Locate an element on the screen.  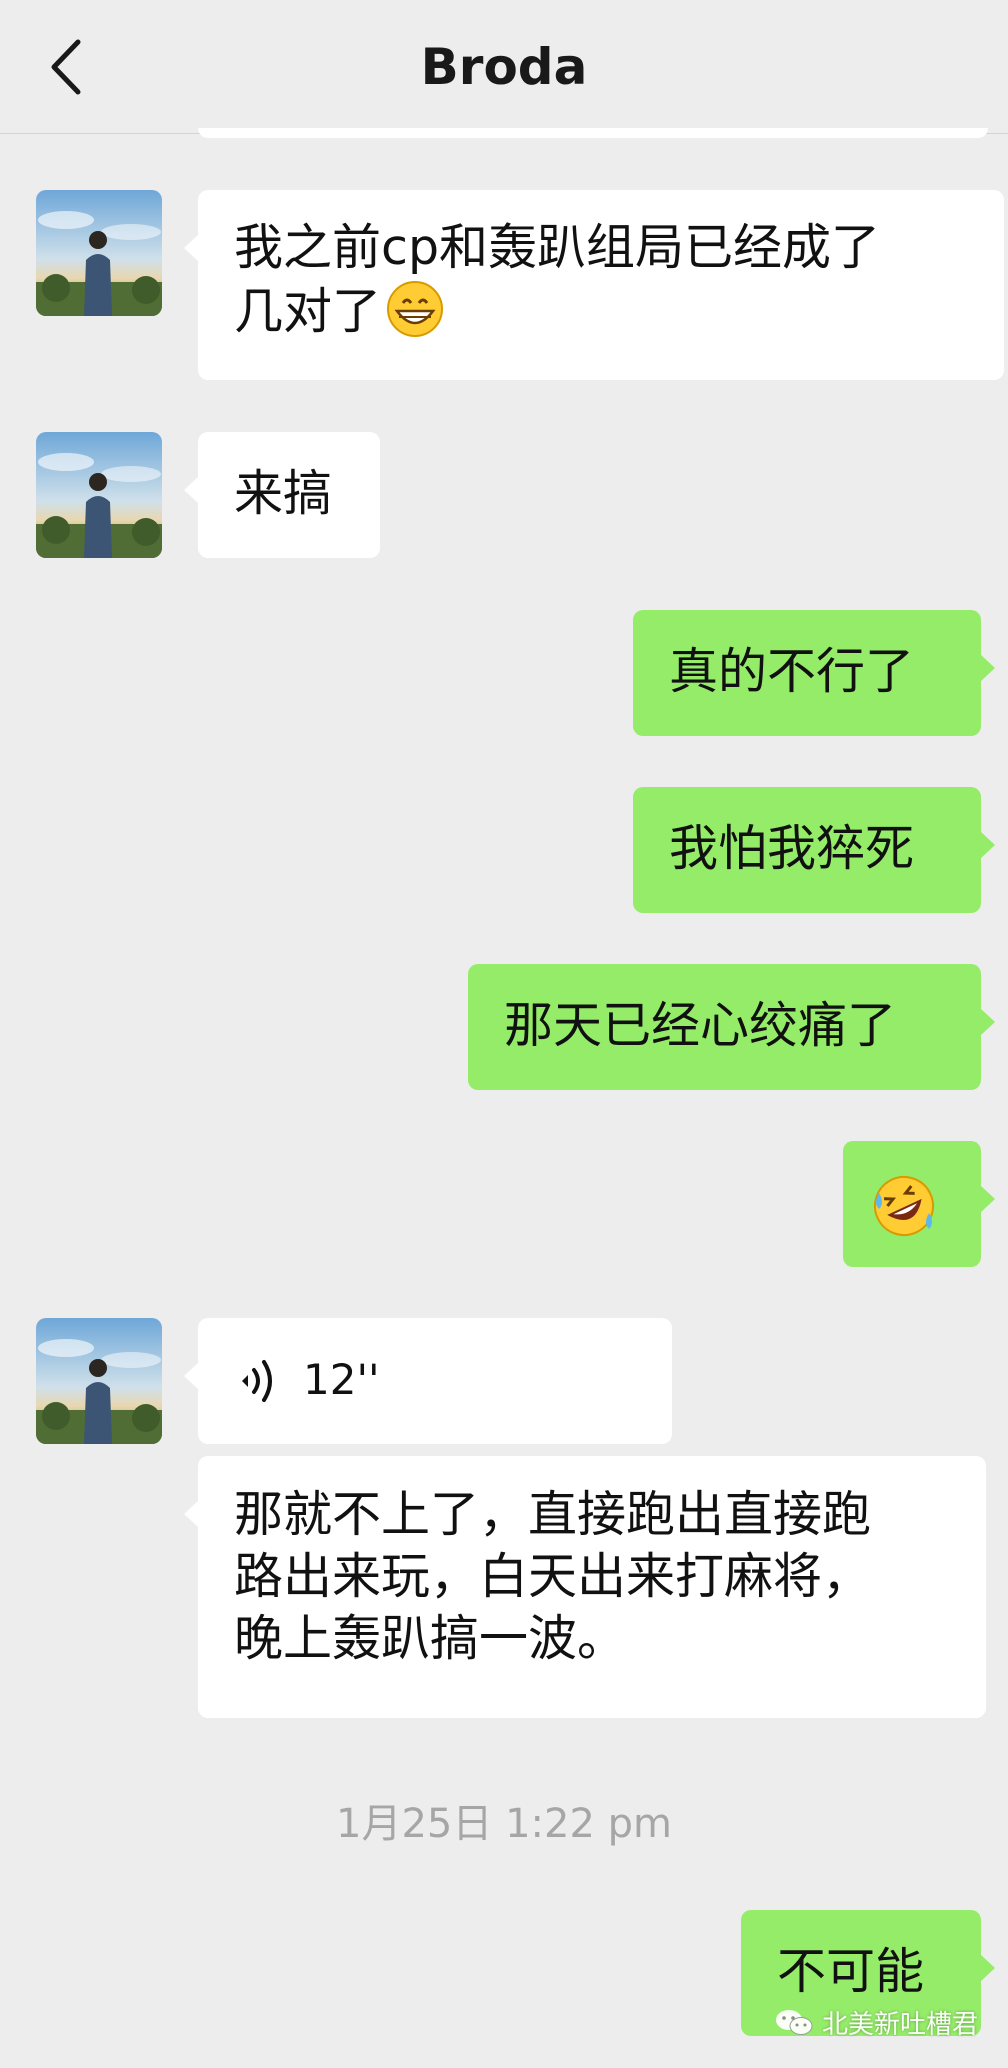
message-bubble-outgoing: 那天已经心绞痛了 is located at coordinates (731, 1027).